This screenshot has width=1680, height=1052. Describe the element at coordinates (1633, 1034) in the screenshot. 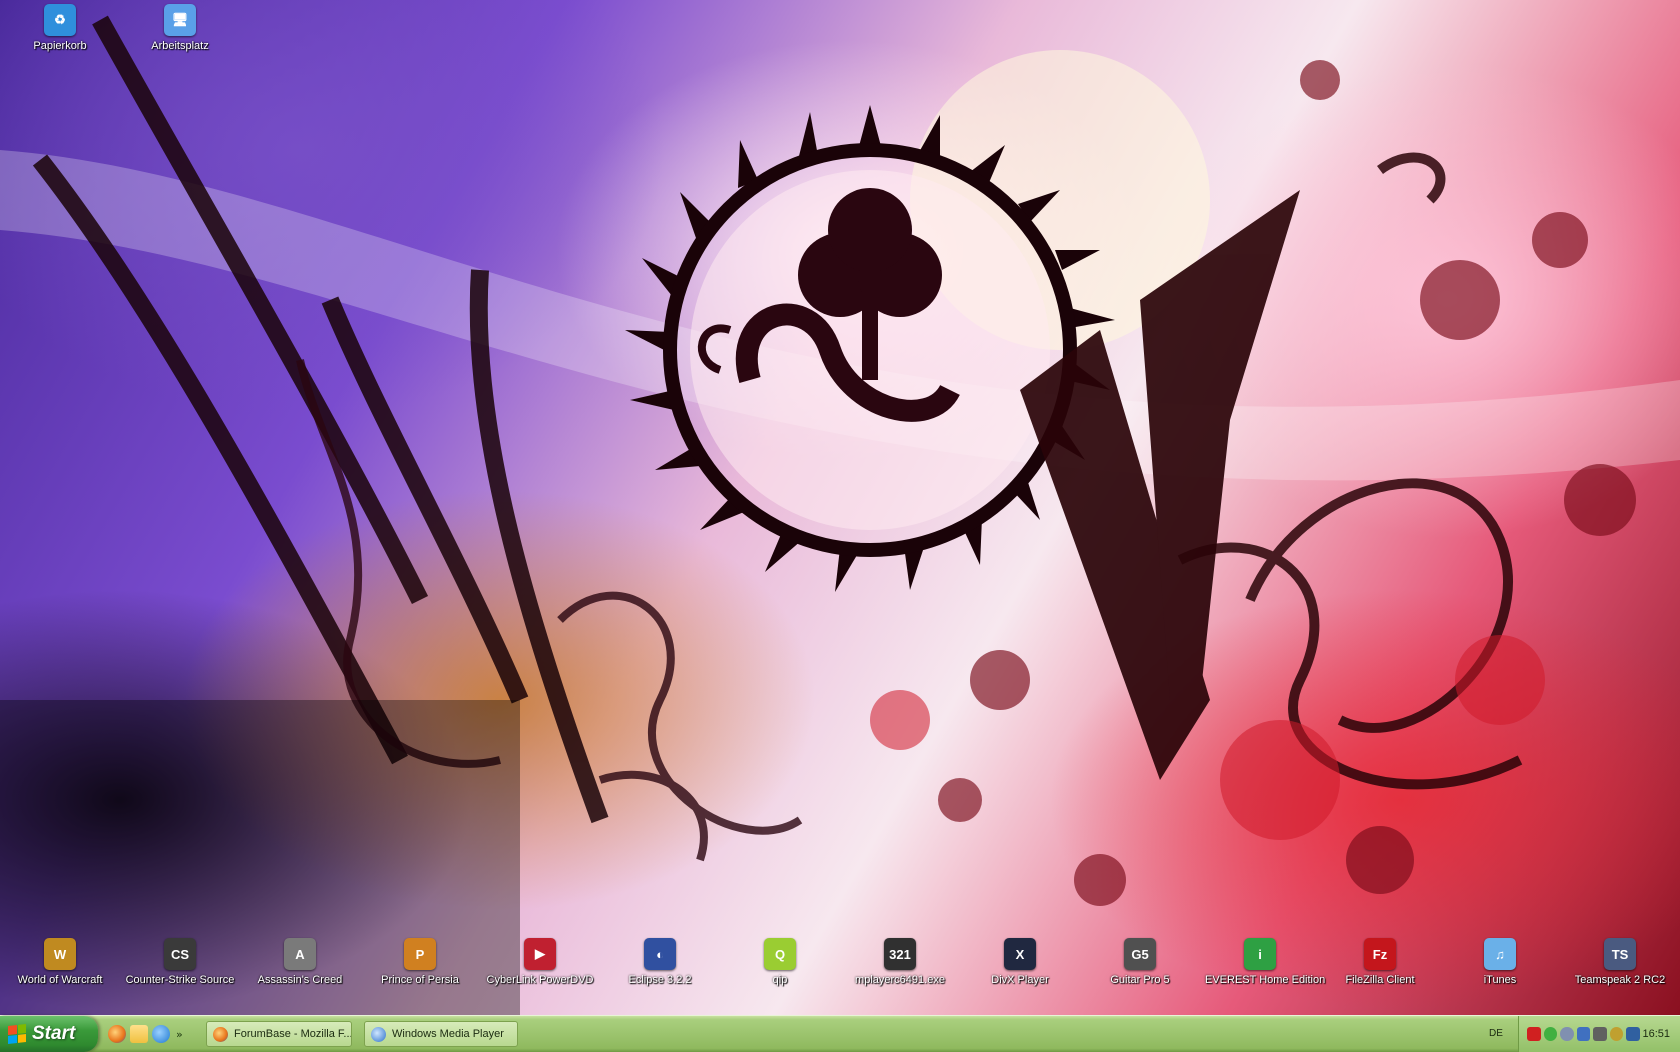

I see `update-tray-icon` at that location.